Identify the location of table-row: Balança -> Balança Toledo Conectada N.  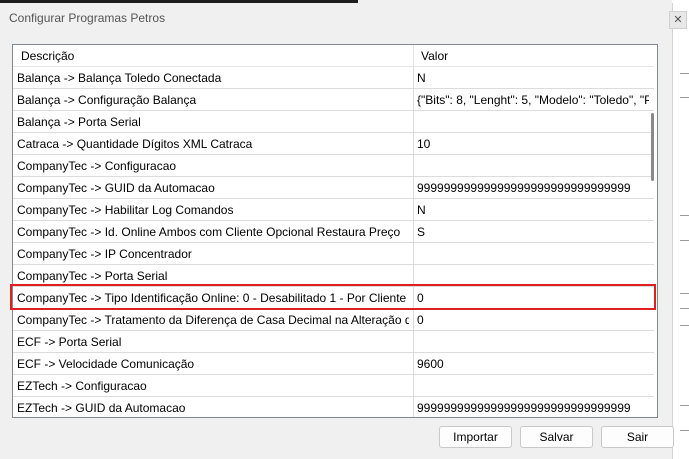
(333, 78).